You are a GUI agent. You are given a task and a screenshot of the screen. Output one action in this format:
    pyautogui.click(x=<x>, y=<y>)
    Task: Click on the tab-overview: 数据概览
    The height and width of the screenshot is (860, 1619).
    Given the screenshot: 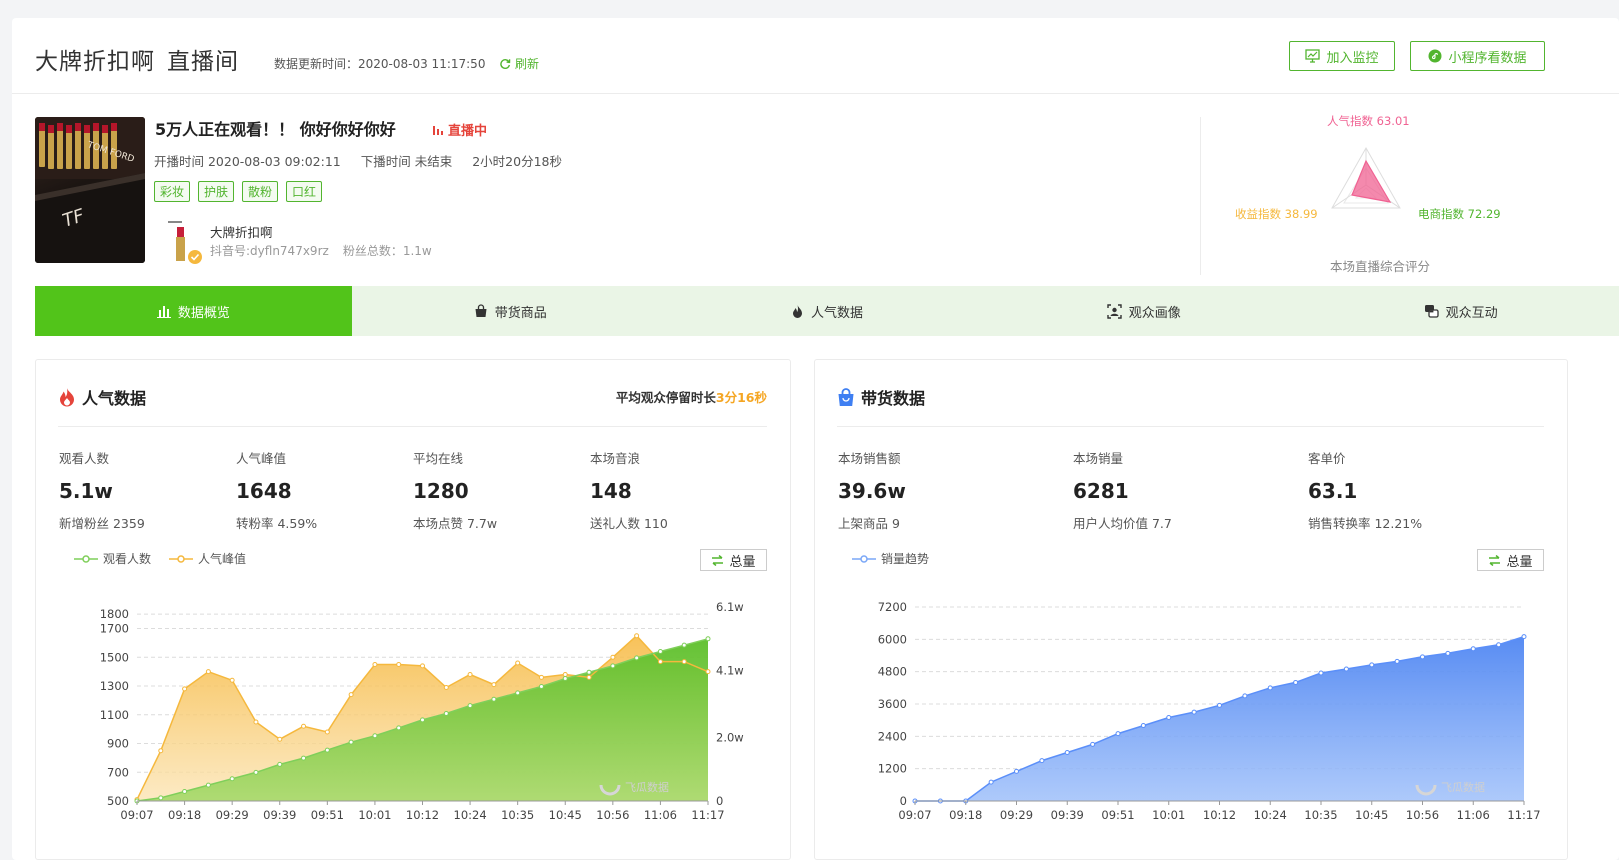 What is the action you would take?
    pyautogui.click(x=193, y=311)
    